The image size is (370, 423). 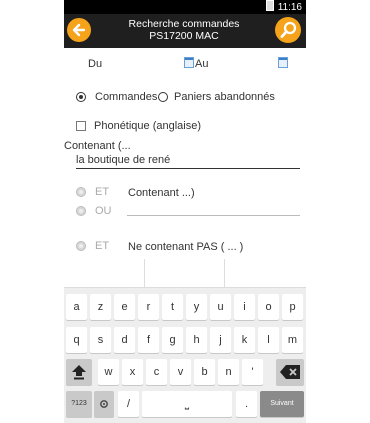 What do you see at coordinates (81, 126) in the screenshot?
I see `phonetic-checkbox` at bounding box center [81, 126].